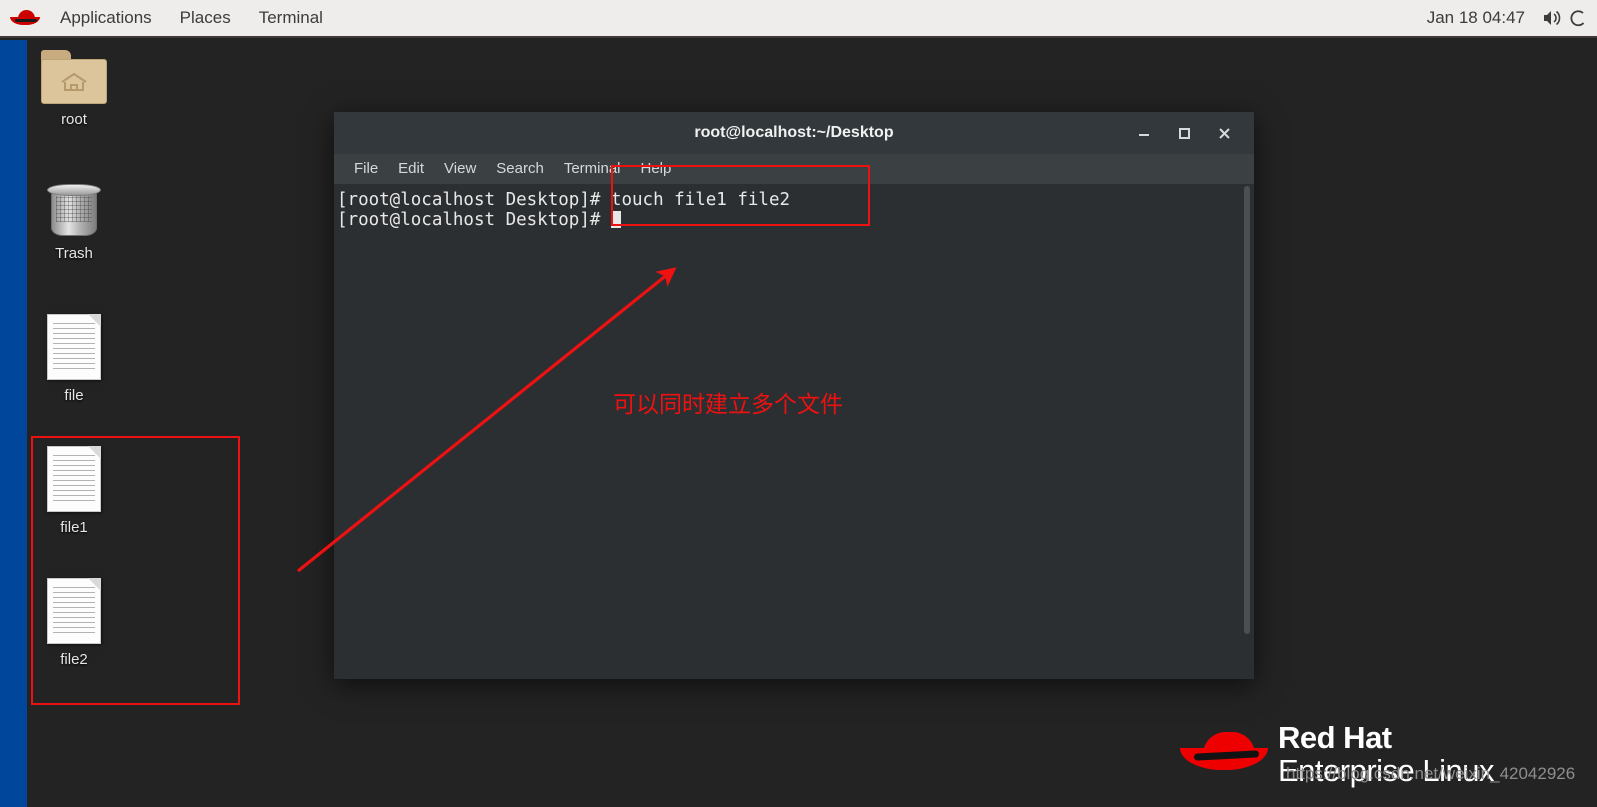  I want to click on trash-icon, so click(74, 210).